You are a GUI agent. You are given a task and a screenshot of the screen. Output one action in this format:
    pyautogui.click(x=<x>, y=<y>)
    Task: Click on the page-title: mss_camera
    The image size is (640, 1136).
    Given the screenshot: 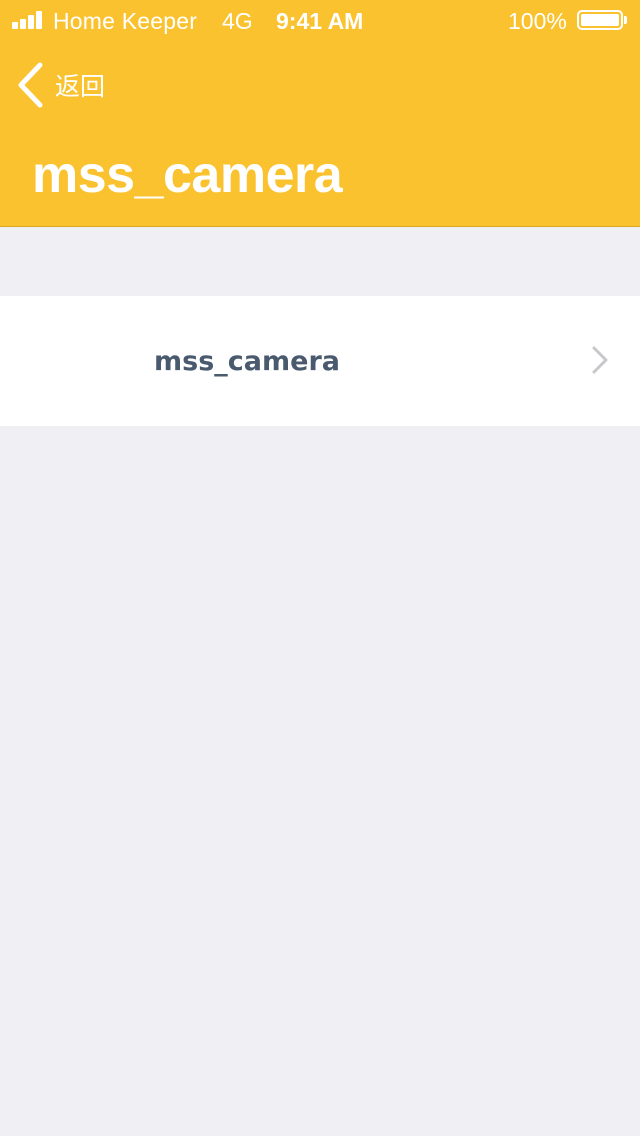 What is the action you would take?
    pyautogui.click(x=187, y=175)
    